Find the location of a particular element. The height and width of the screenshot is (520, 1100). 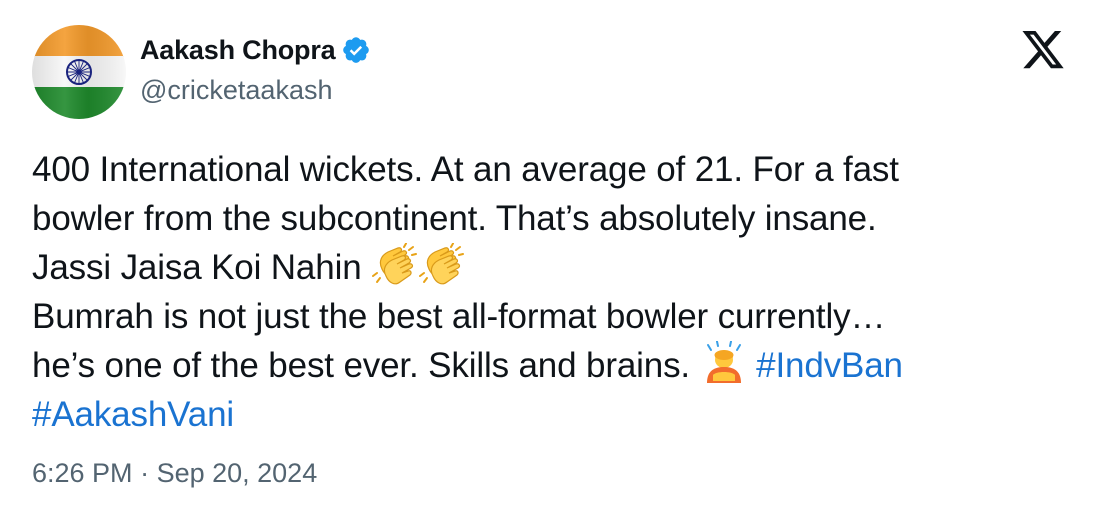

user-handle: @cricketaakash is located at coordinates (255, 90).